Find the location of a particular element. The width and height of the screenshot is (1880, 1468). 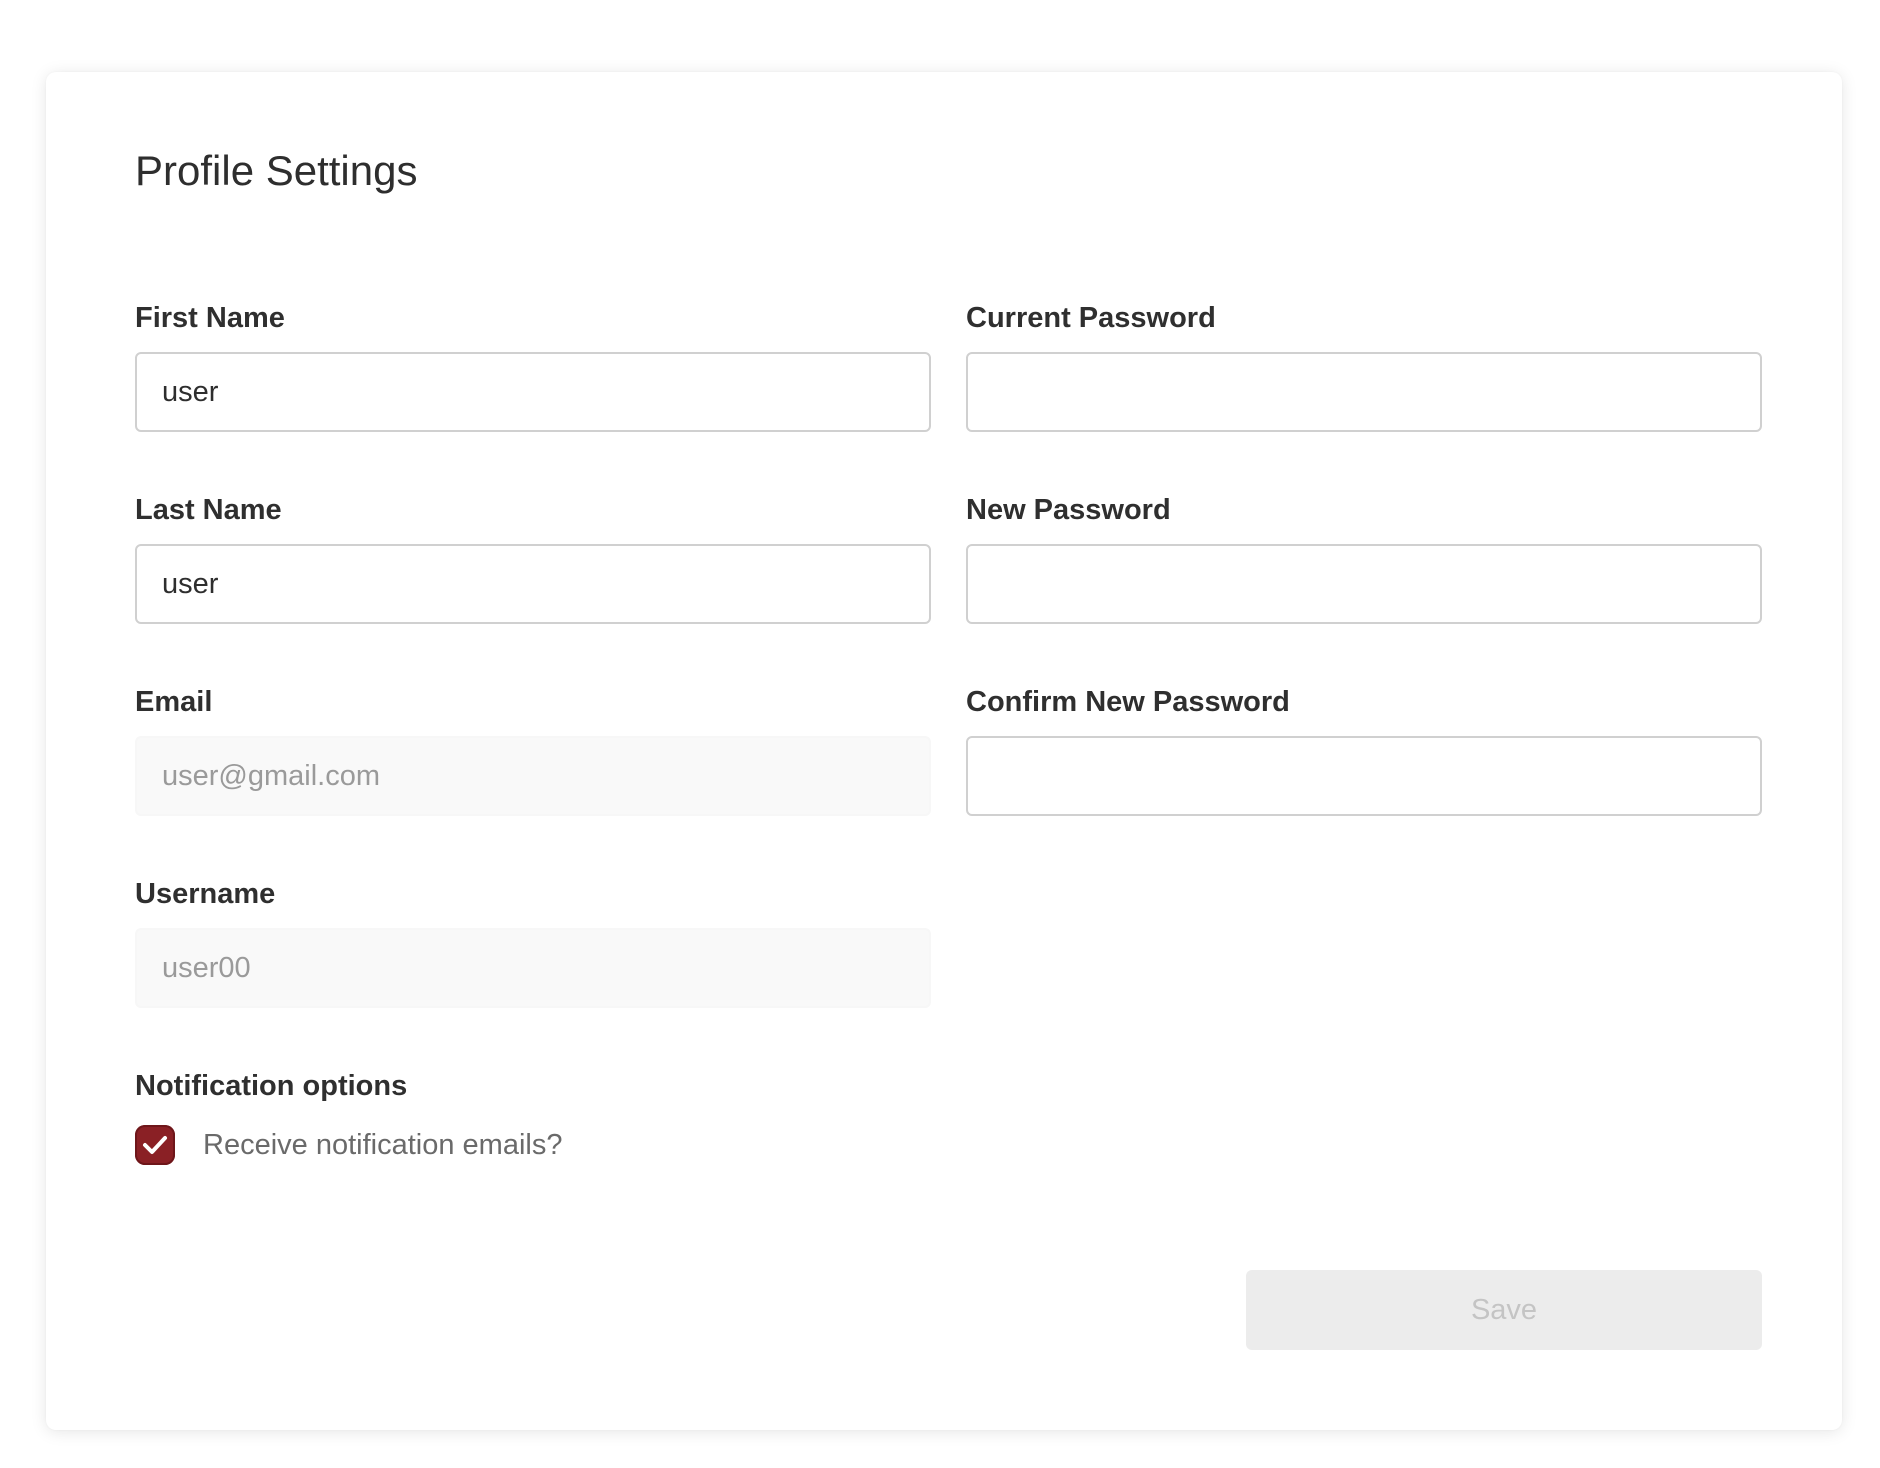

new-password-label: New Password is located at coordinates (1068, 510).